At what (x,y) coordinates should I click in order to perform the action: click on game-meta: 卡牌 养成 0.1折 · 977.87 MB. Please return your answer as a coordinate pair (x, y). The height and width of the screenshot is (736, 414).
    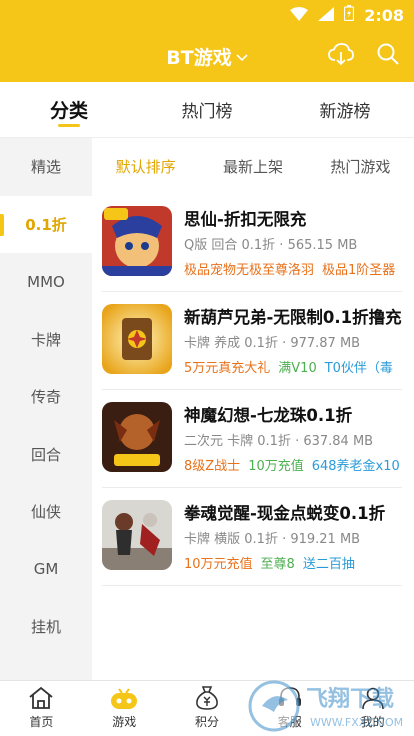
    Looking at the image, I should click on (272, 343).